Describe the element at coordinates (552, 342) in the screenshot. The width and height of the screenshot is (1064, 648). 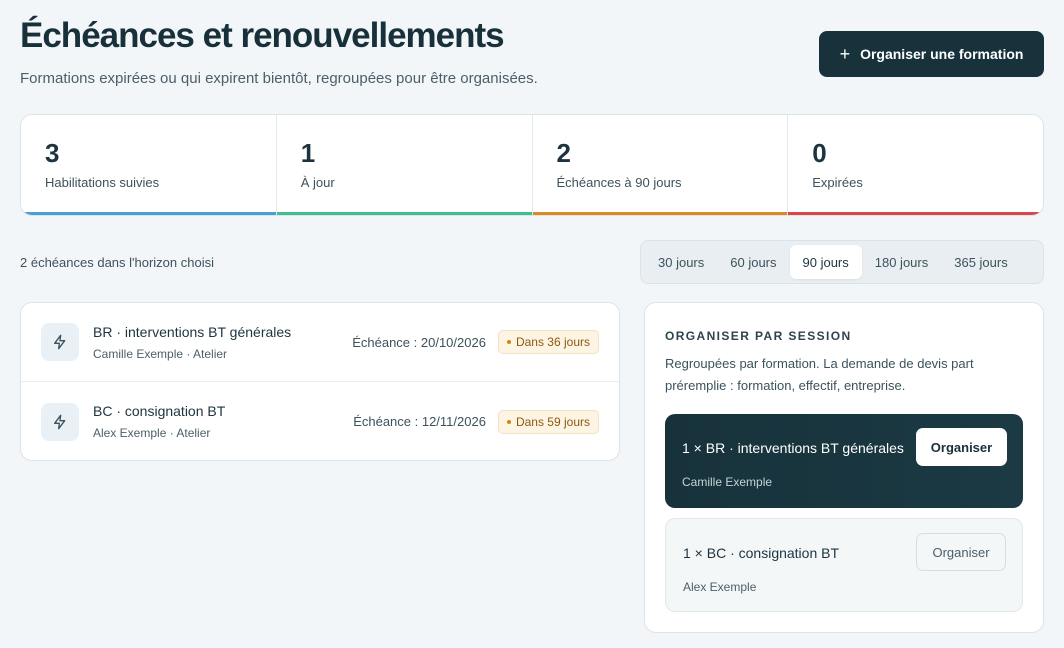
I see `due-badge-label: Dans 36 jours` at that location.